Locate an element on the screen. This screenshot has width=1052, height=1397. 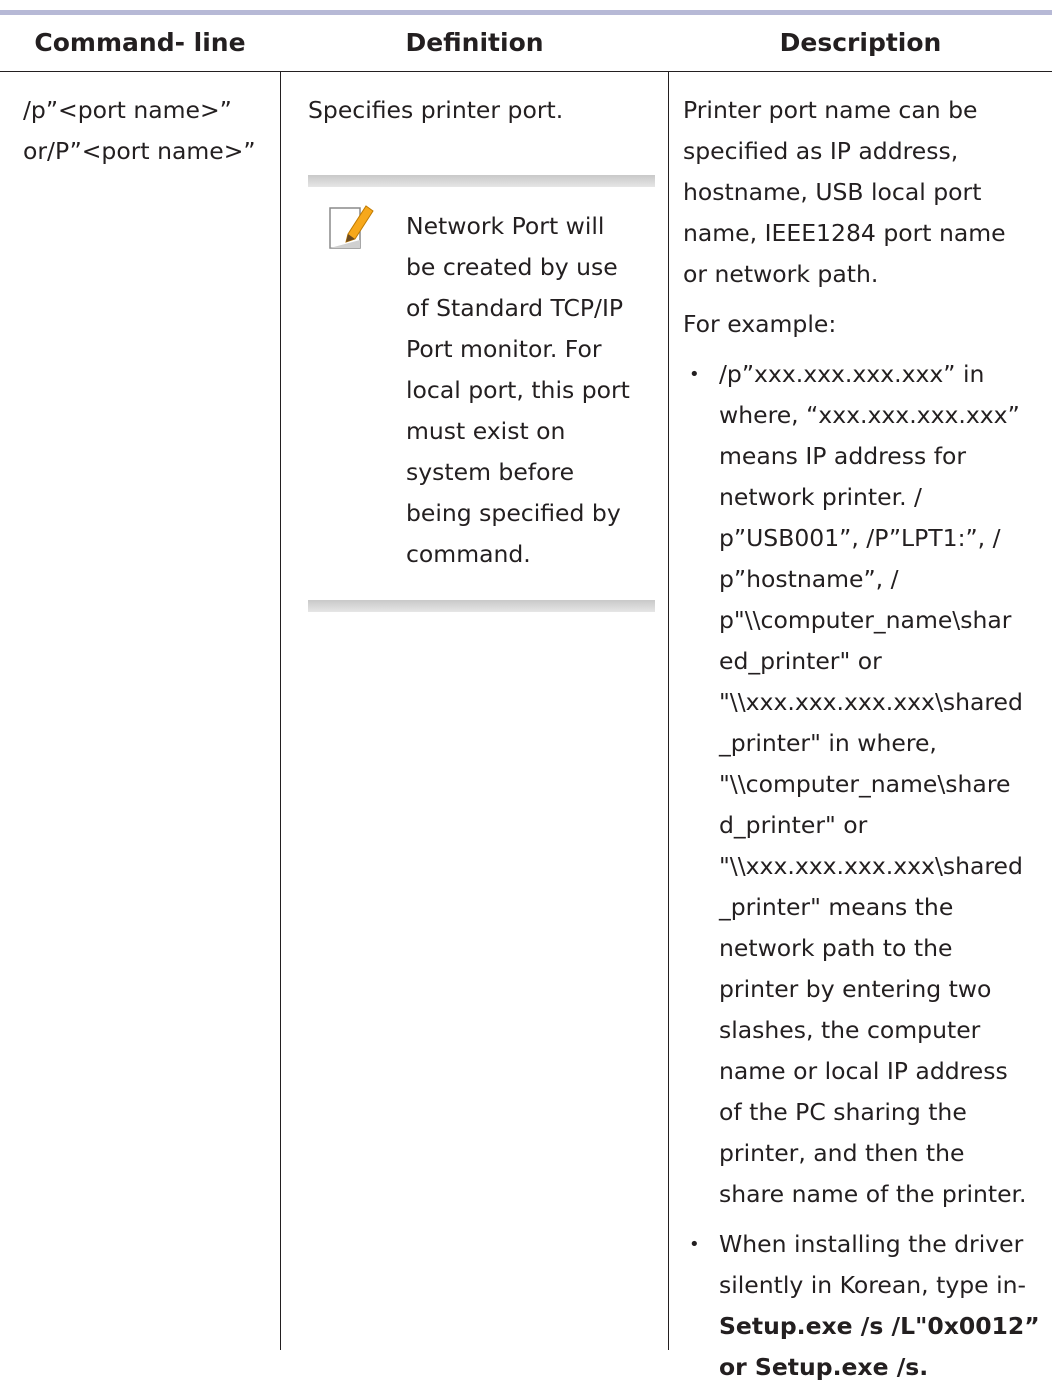
bullet-line: _printer" in where, is located at coordinates (828, 743).